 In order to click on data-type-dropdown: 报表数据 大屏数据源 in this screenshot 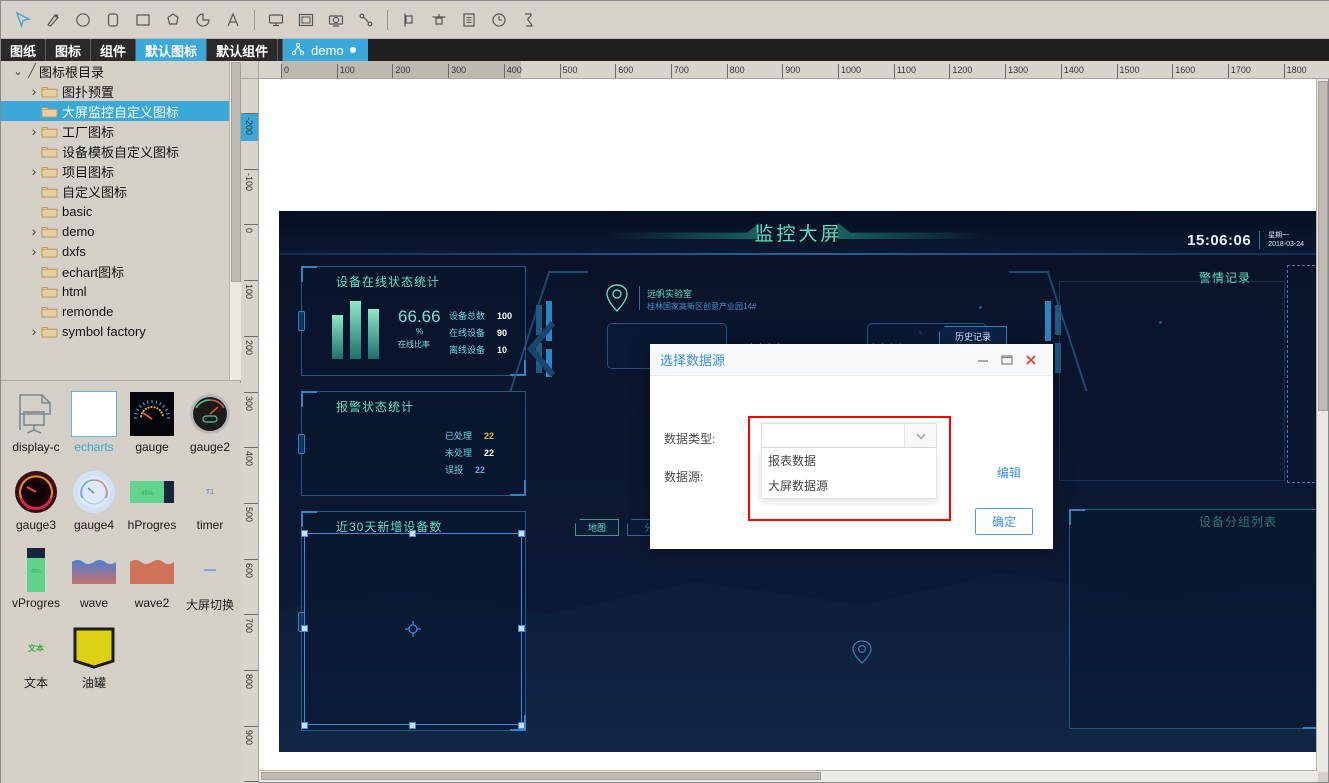, I will do `click(849, 473)`.